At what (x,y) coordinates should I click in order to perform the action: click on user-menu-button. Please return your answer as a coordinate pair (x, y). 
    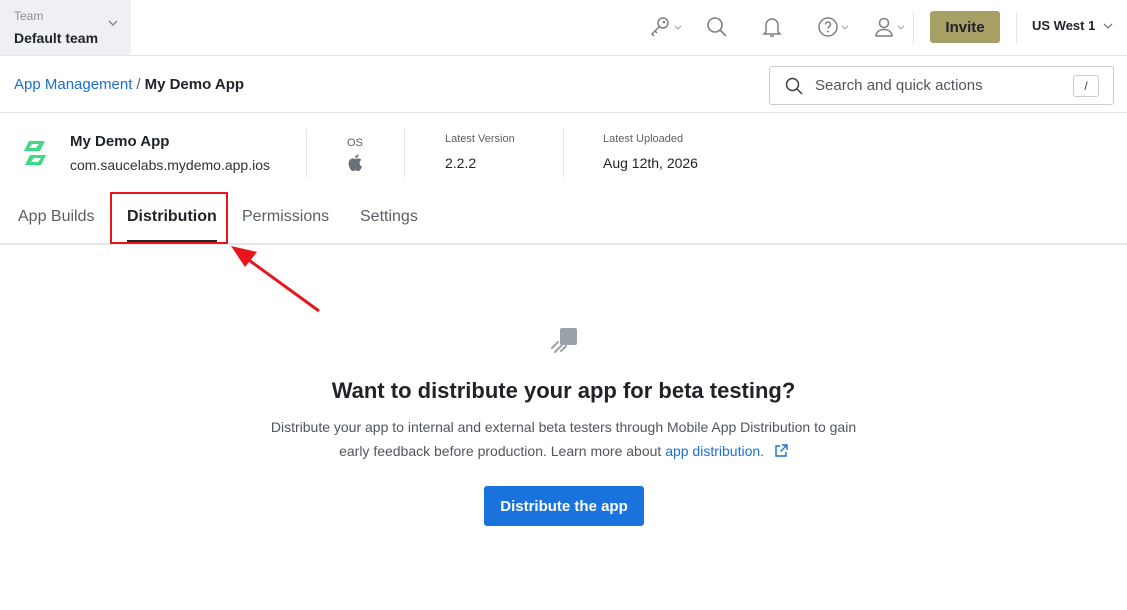
    Looking at the image, I should click on (889, 27).